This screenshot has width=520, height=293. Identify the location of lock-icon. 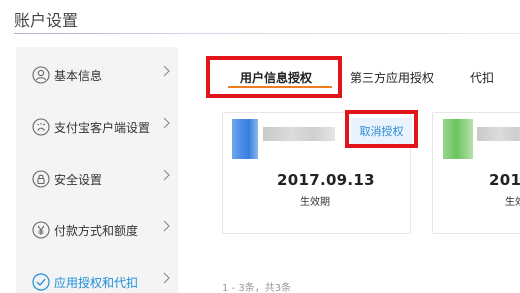
(41, 179).